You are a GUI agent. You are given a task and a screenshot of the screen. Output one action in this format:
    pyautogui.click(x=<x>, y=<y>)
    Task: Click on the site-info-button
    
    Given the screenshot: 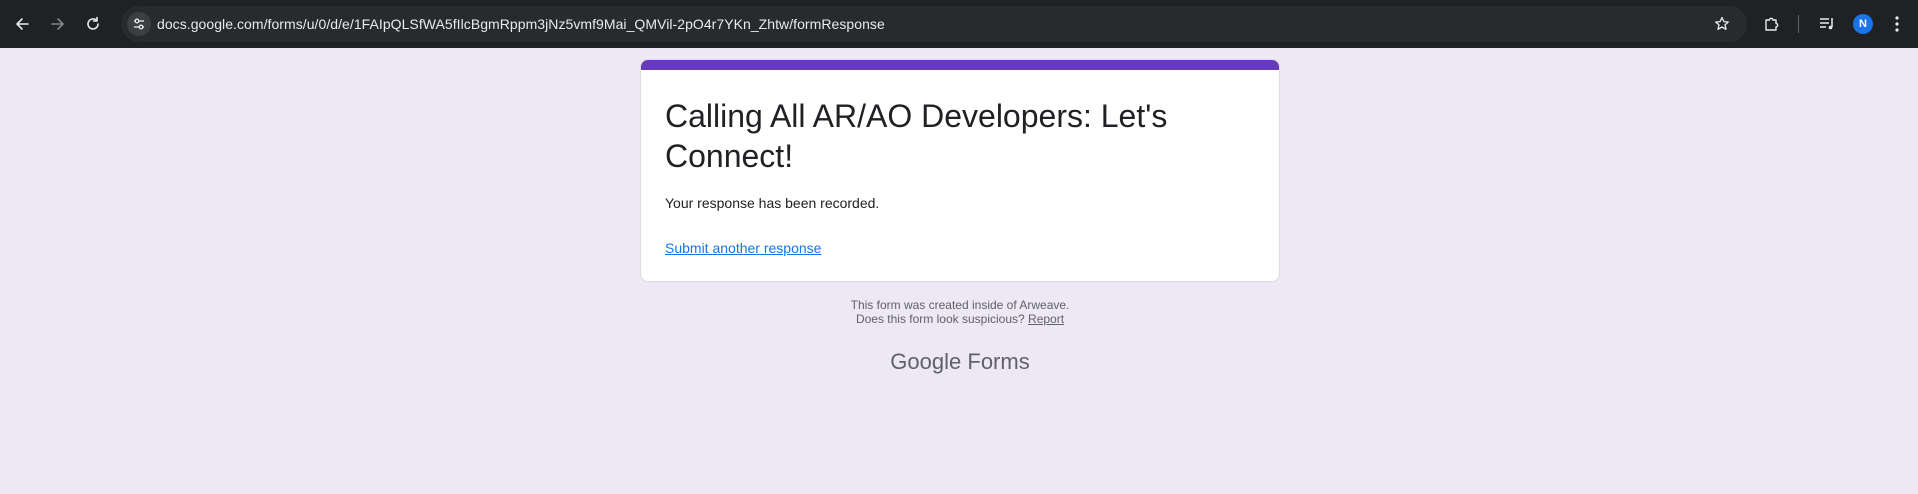 What is the action you would take?
    pyautogui.click(x=139, y=24)
    